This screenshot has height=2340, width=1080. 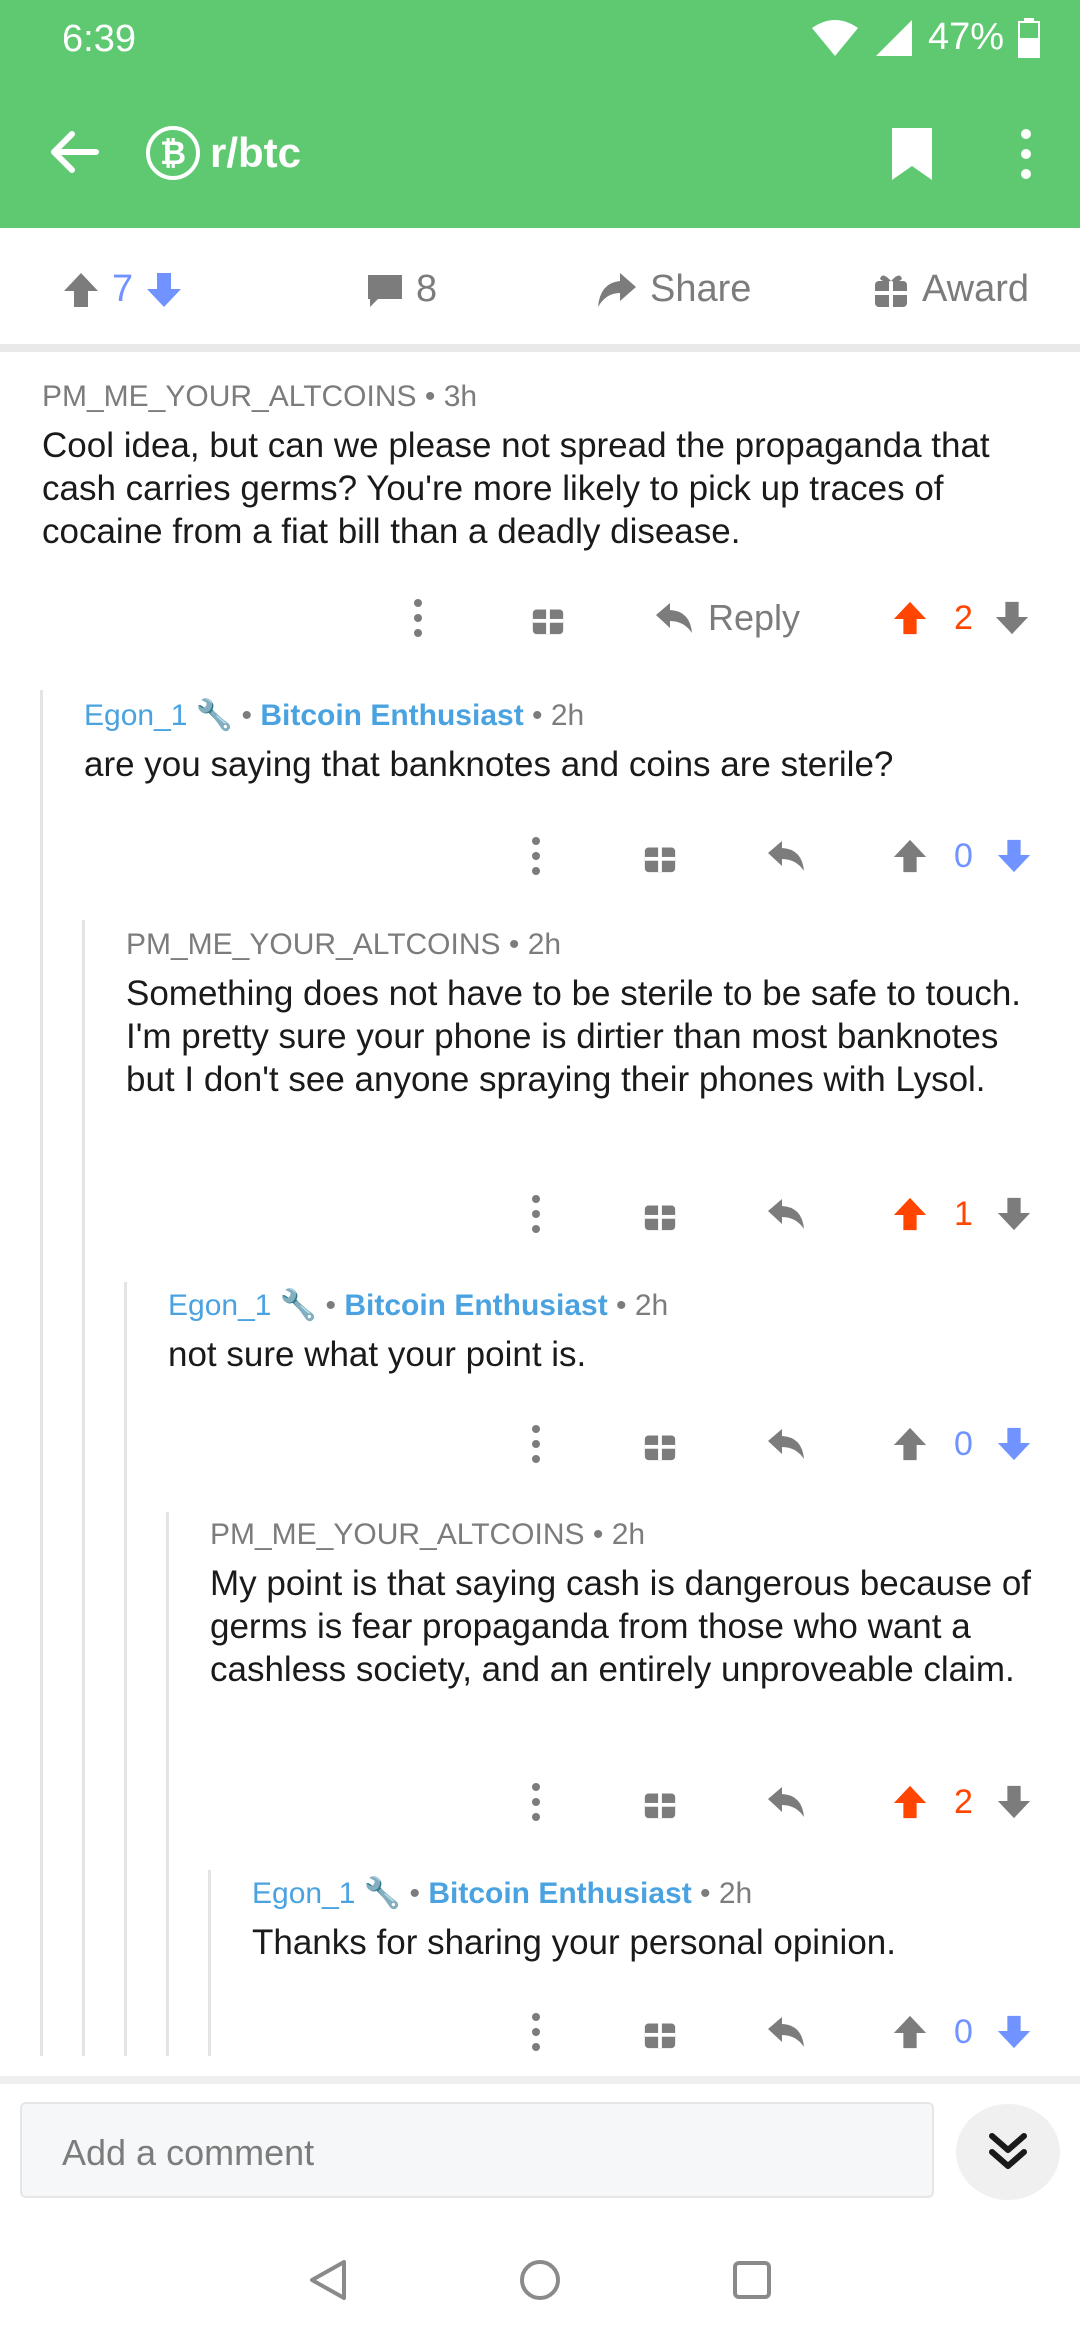 What do you see at coordinates (427, 289) in the screenshot?
I see `comments-count: 8` at bounding box center [427, 289].